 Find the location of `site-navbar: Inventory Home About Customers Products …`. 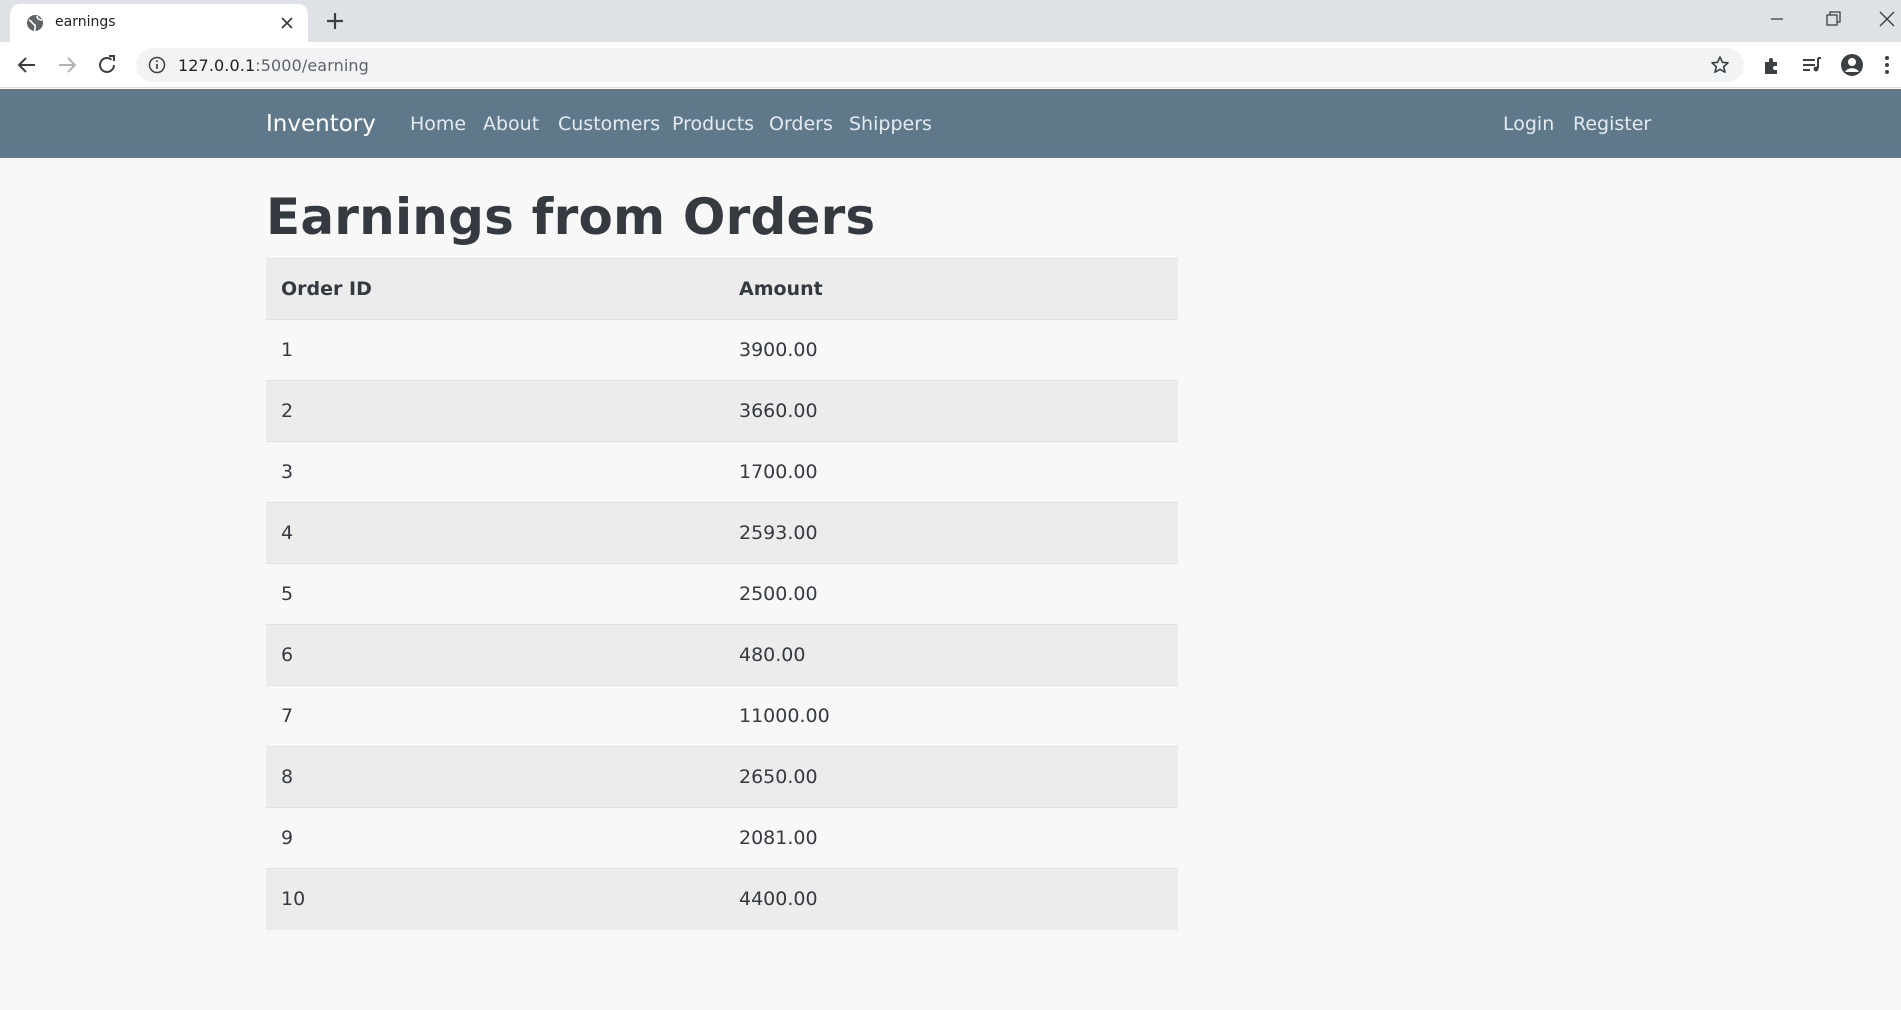

site-navbar: Inventory Home About Customers Products … is located at coordinates (950, 123).